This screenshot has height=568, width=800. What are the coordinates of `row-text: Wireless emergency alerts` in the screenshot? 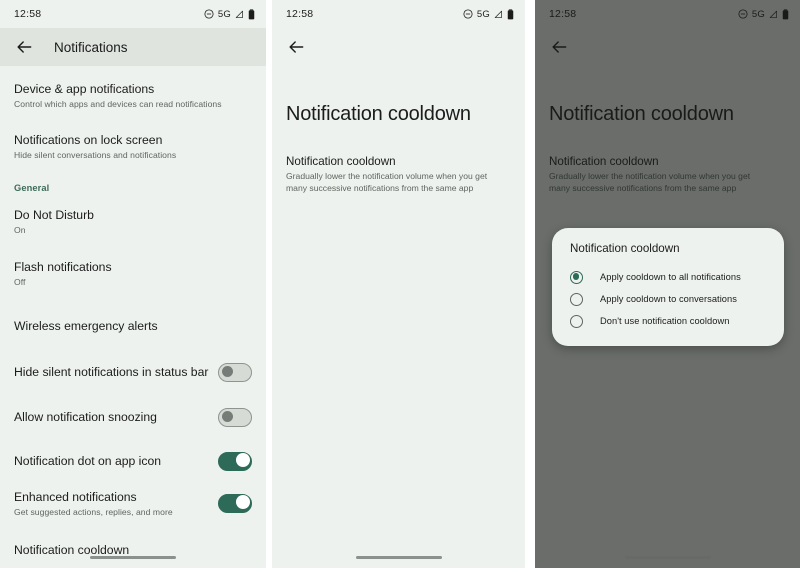 It's located at (133, 326).